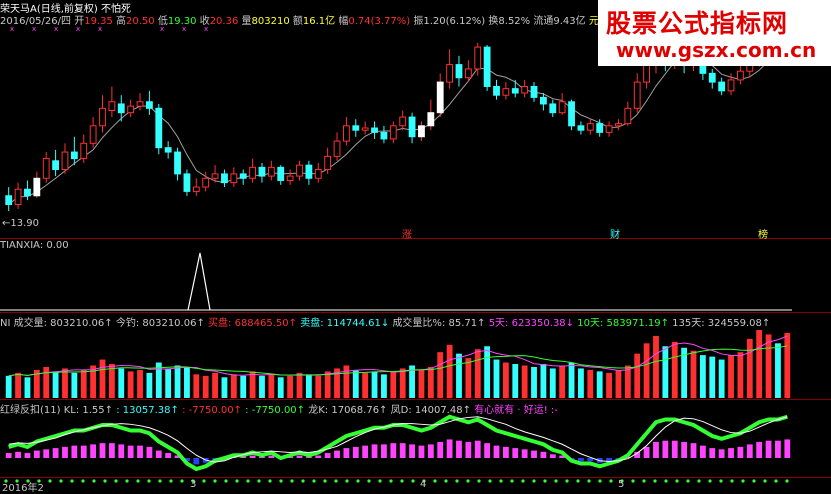 The height and width of the screenshot is (494, 831). Describe the element at coordinates (54, 245) in the screenshot. I see `tianxia-value: : 0.00` at that location.